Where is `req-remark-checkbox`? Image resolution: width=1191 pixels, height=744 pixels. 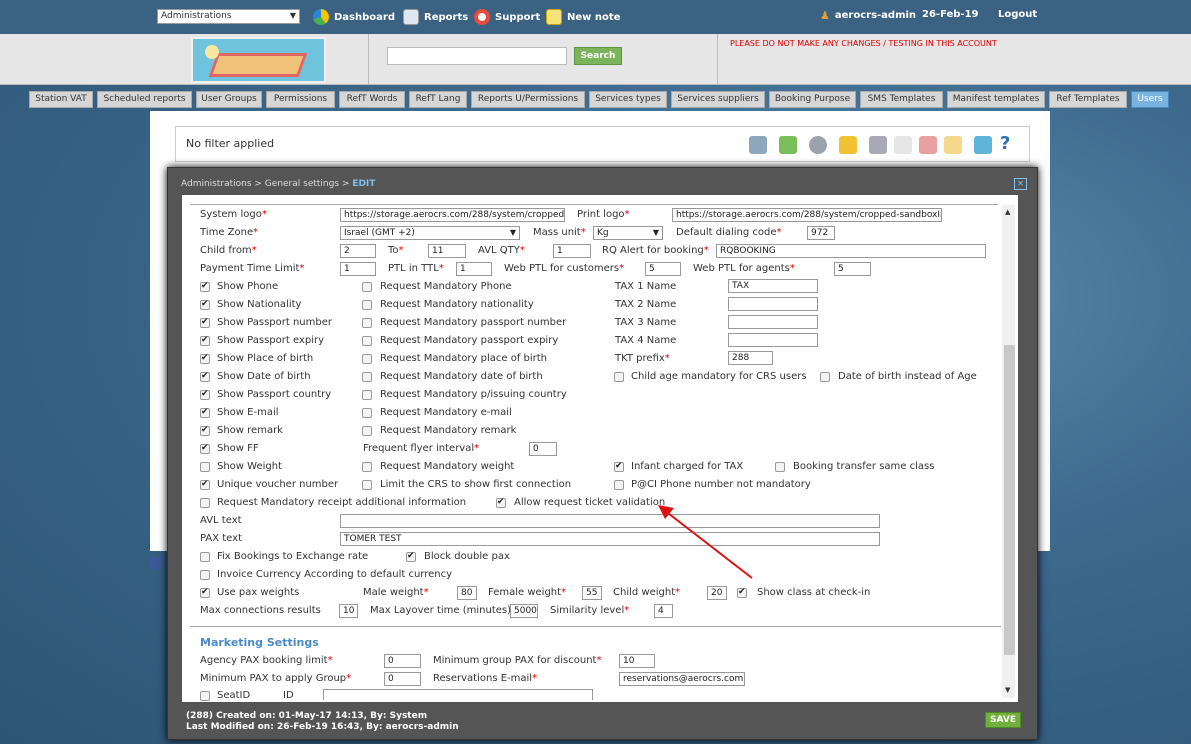 req-remark-checkbox is located at coordinates (367, 431).